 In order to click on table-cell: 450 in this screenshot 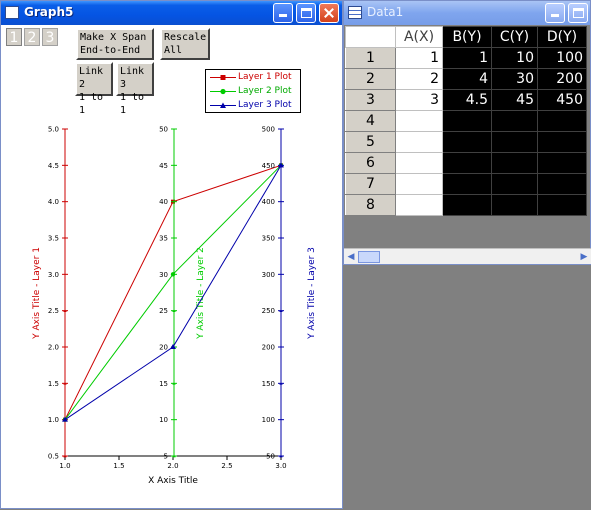, I will do `click(562, 100)`.